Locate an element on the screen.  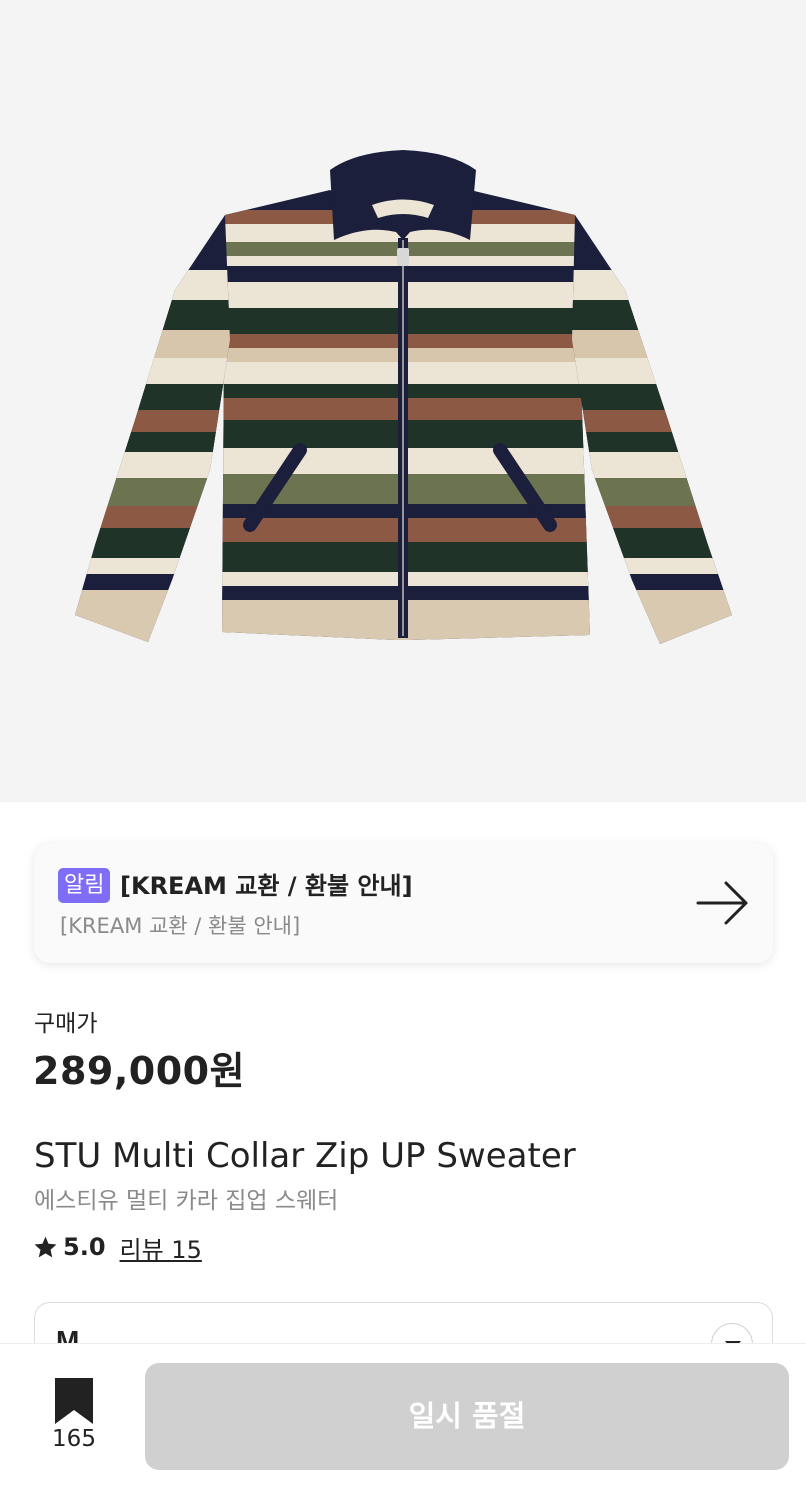
rating-value: 5.0 is located at coordinates (84, 1247).